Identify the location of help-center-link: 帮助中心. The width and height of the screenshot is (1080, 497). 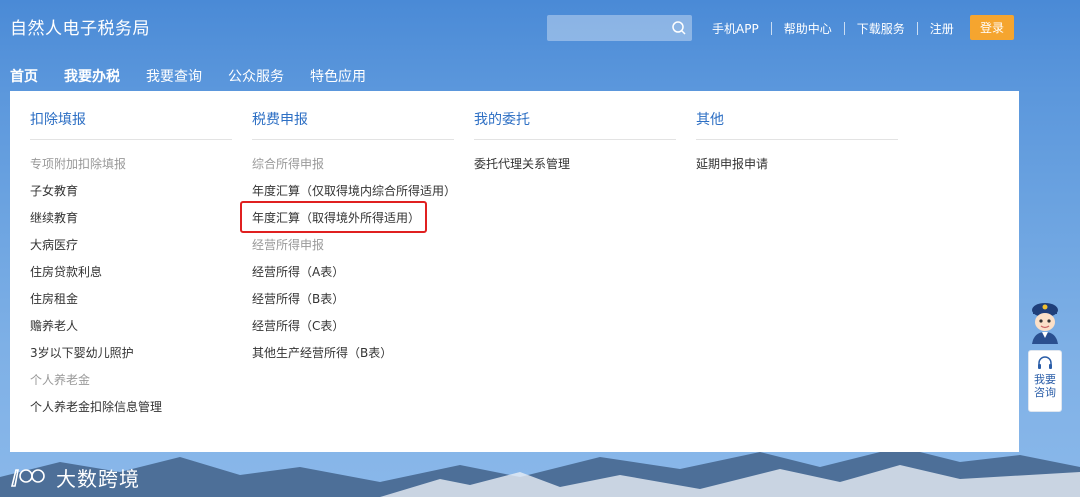
(808, 28).